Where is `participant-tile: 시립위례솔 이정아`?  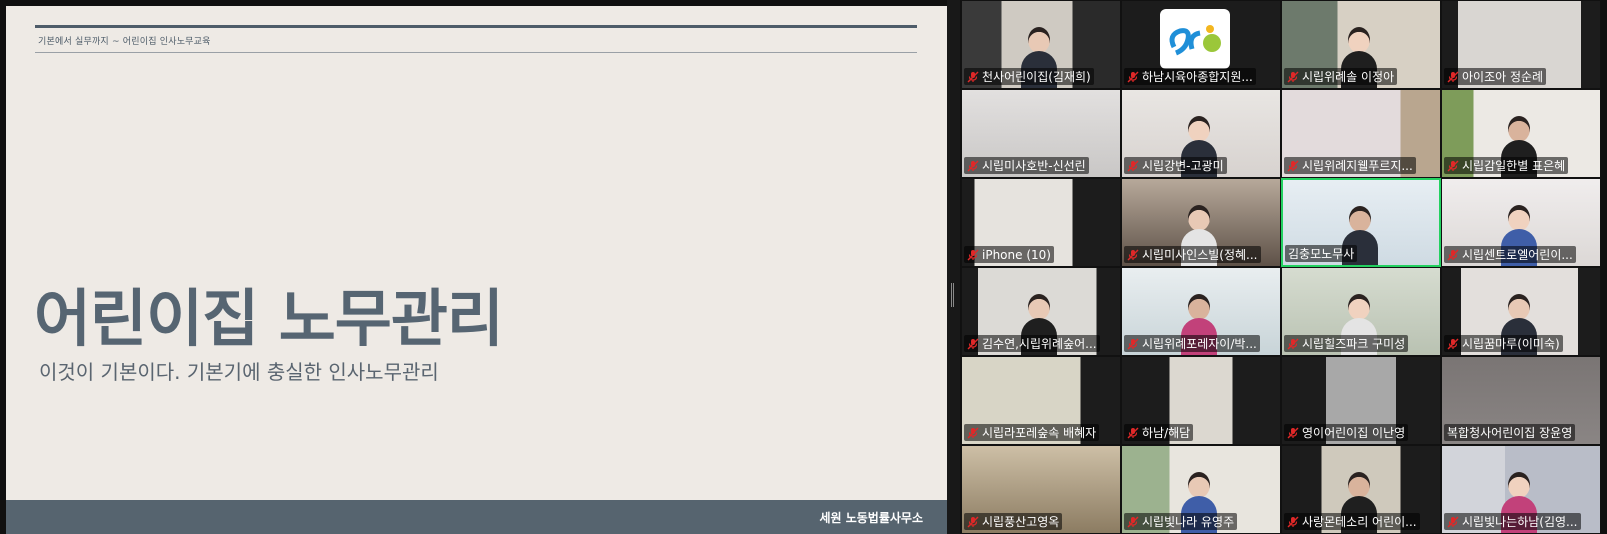
participant-tile: 시립위례솔 이정아 is located at coordinates (1361, 44).